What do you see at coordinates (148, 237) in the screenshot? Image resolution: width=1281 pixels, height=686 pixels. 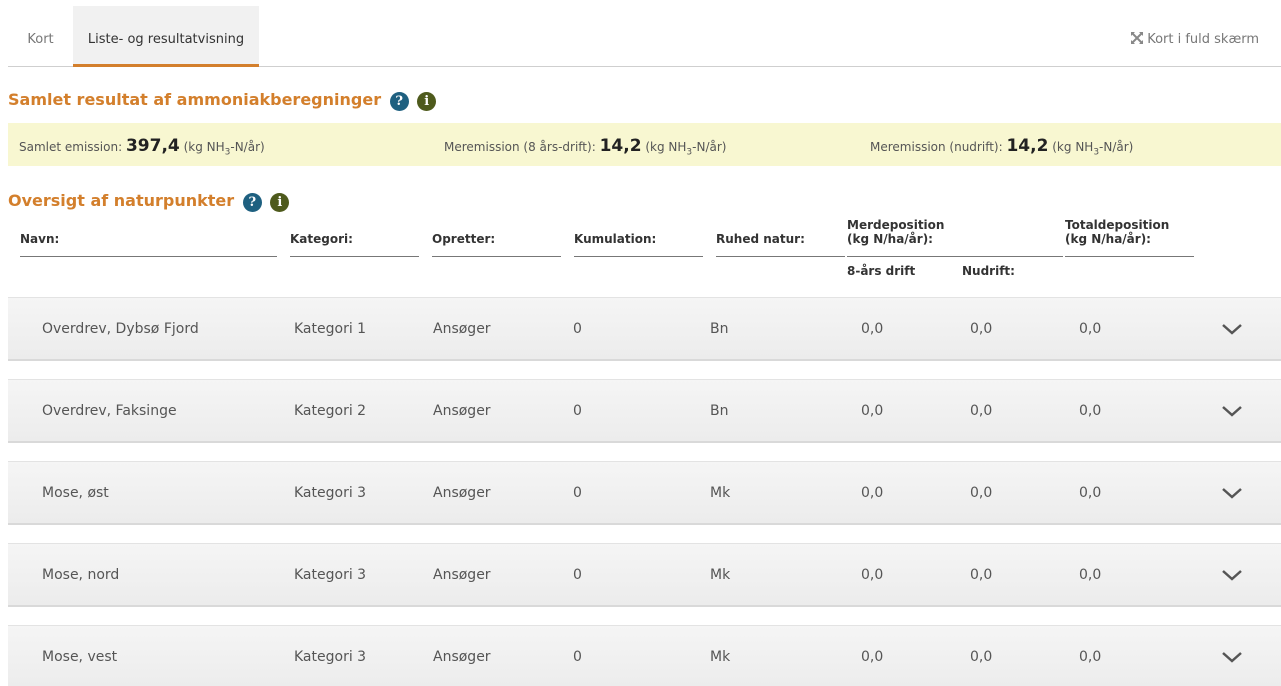 I see `column-header-navn: Navn:` at bounding box center [148, 237].